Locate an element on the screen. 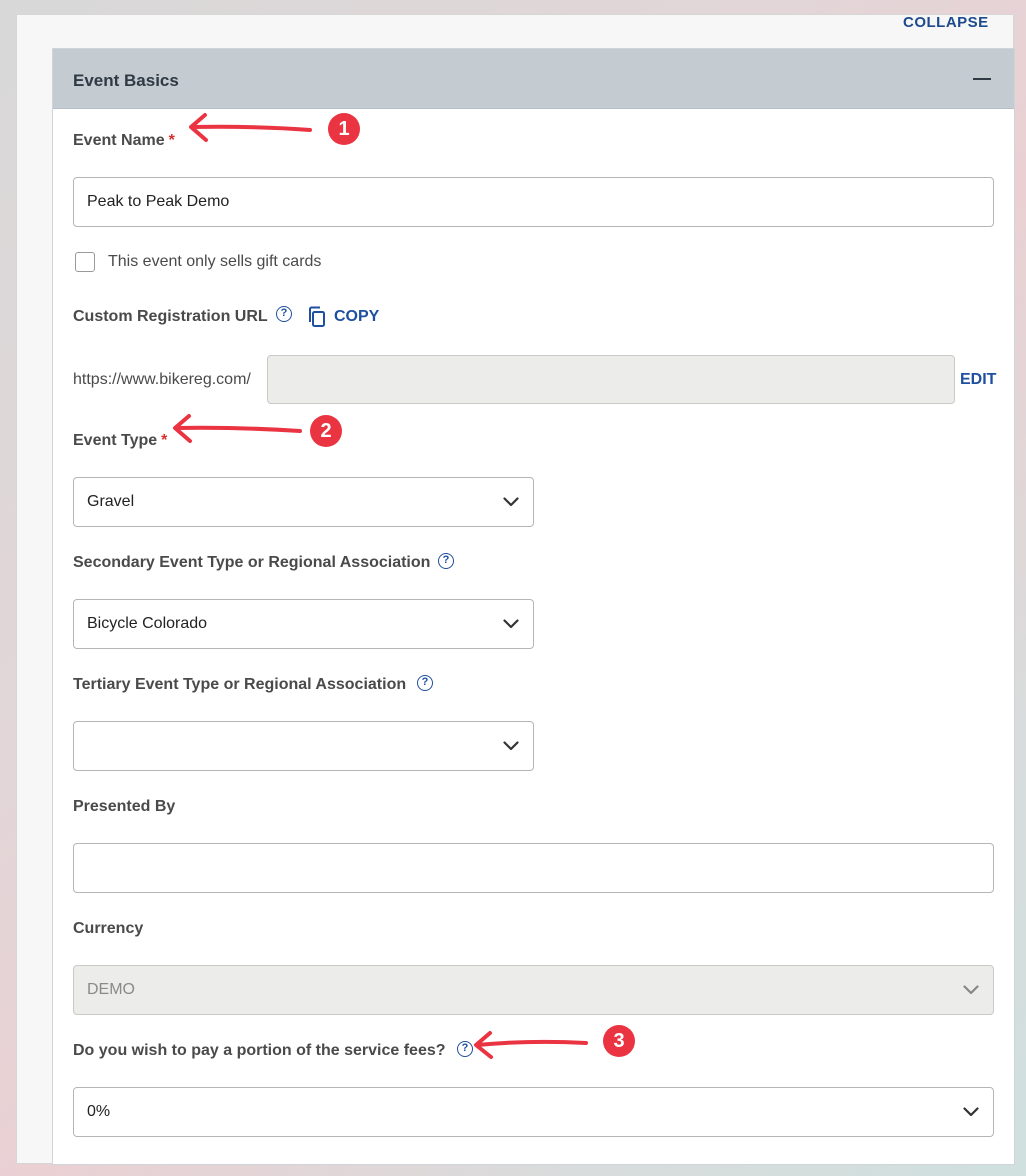 The image size is (1026, 1176). service-fees-select: 0% is located at coordinates (533, 1112).